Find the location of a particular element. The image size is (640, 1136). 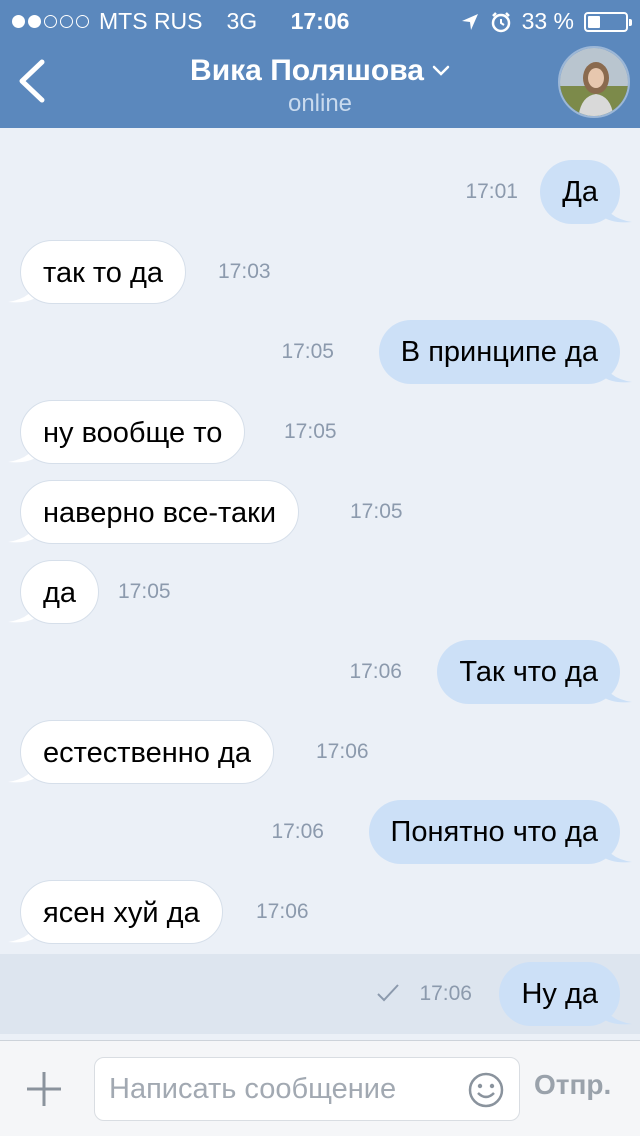

message-bubble-outgoing: Да is located at coordinates (580, 192).